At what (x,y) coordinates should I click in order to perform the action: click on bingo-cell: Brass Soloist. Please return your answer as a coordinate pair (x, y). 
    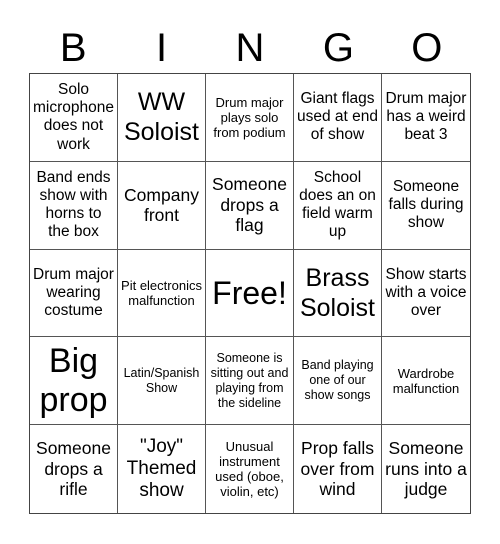
    Looking at the image, I should click on (338, 293).